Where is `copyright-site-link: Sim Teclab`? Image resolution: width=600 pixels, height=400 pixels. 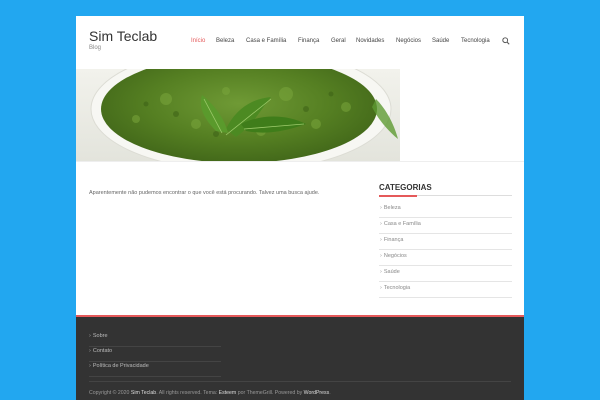 copyright-site-link: Sim Teclab is located at coordinates (143, 393).